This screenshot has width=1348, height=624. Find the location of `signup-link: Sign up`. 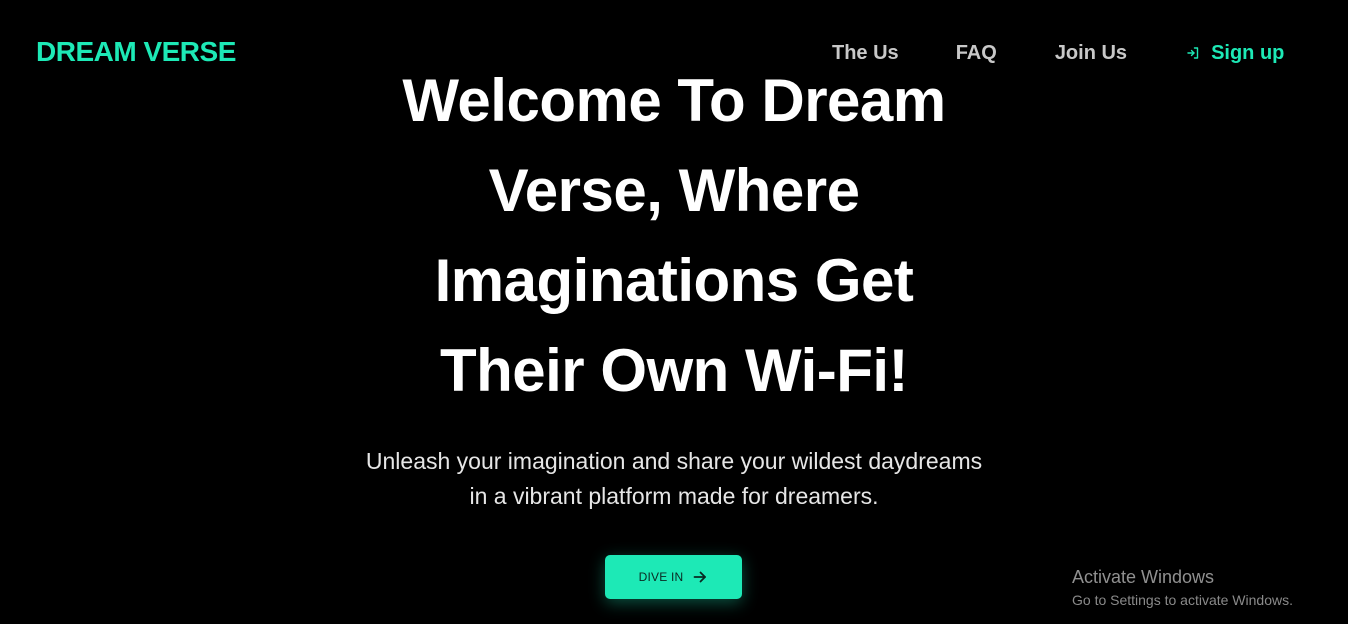

signup-link: Sign up is located at coordinates (1234, 53).